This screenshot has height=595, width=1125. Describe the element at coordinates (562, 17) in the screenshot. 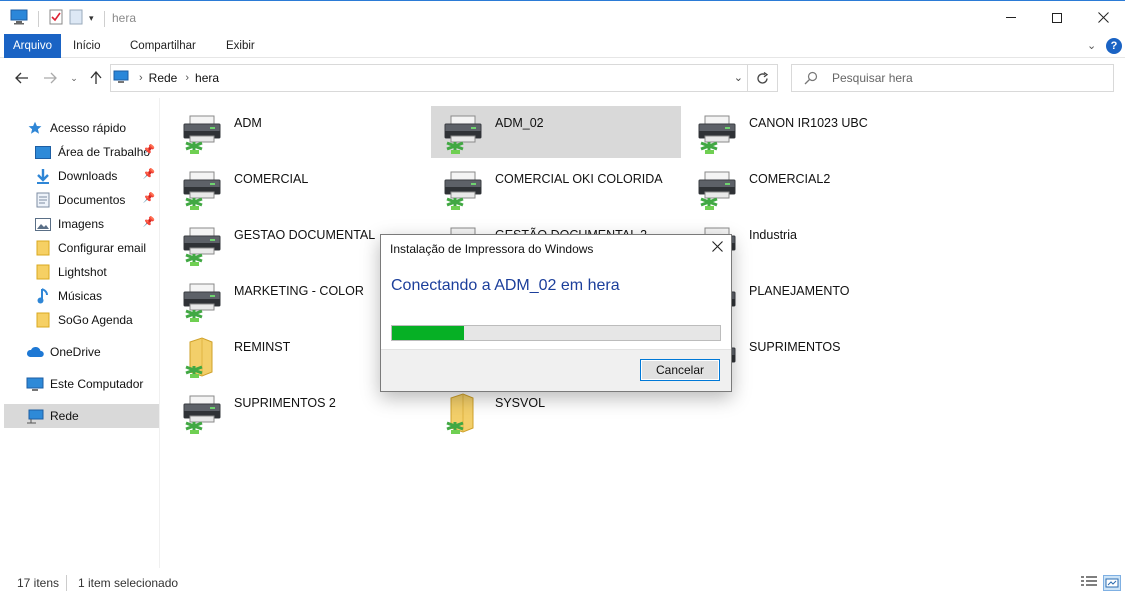

I see `title-bar: ▾ hera` at that location.